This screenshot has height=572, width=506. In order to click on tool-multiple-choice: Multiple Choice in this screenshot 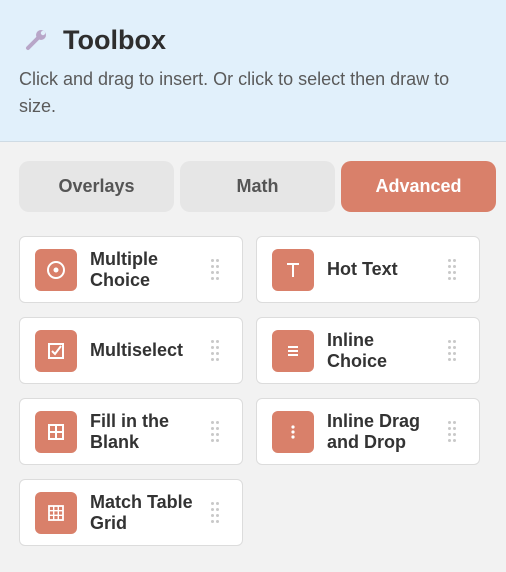, I will do `click(131, 269)`.